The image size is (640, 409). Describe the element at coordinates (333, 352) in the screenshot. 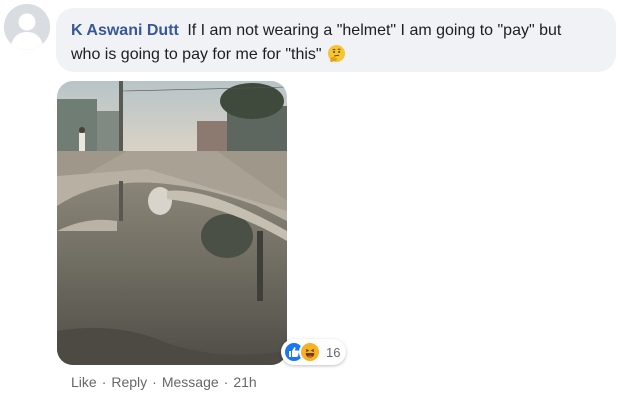

I see `reactions-count: 16` at that location.